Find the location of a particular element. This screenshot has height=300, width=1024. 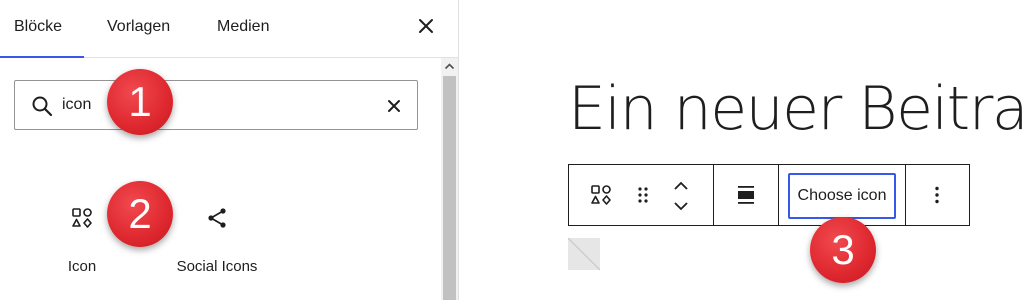

close-icon is located at coordinates (426, 26).